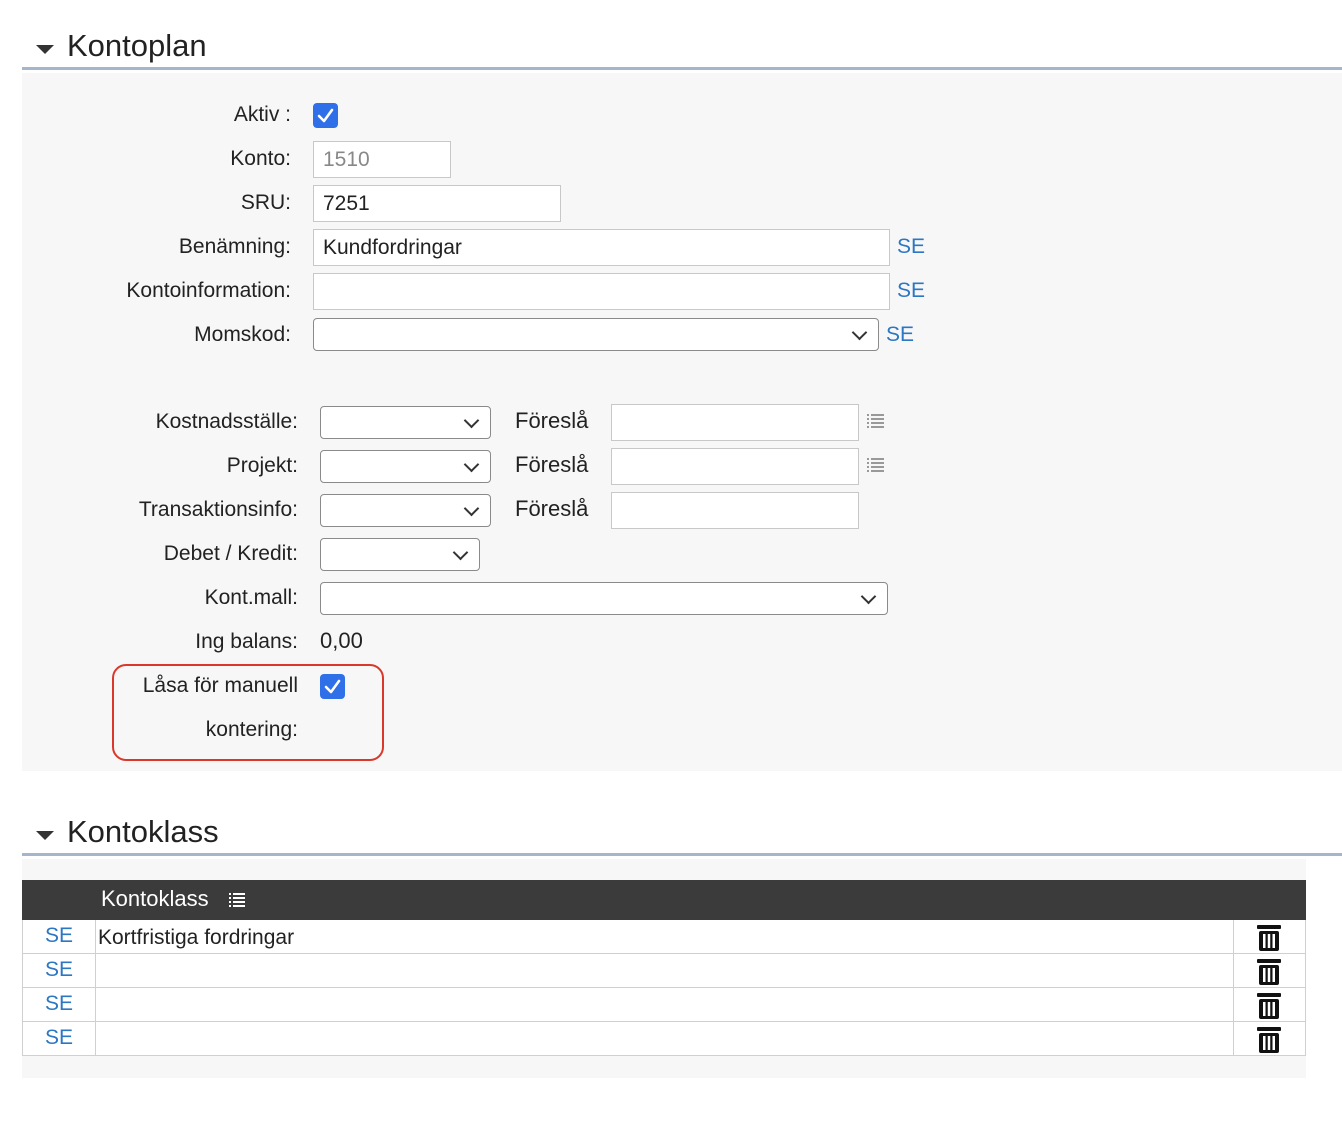 Image resolution: width=1342 pixels, height=1140 pixels. What do you see at coordinates (248, 712) in the screenshot?
I see `highlight-box` at bounding box center [248, 712].